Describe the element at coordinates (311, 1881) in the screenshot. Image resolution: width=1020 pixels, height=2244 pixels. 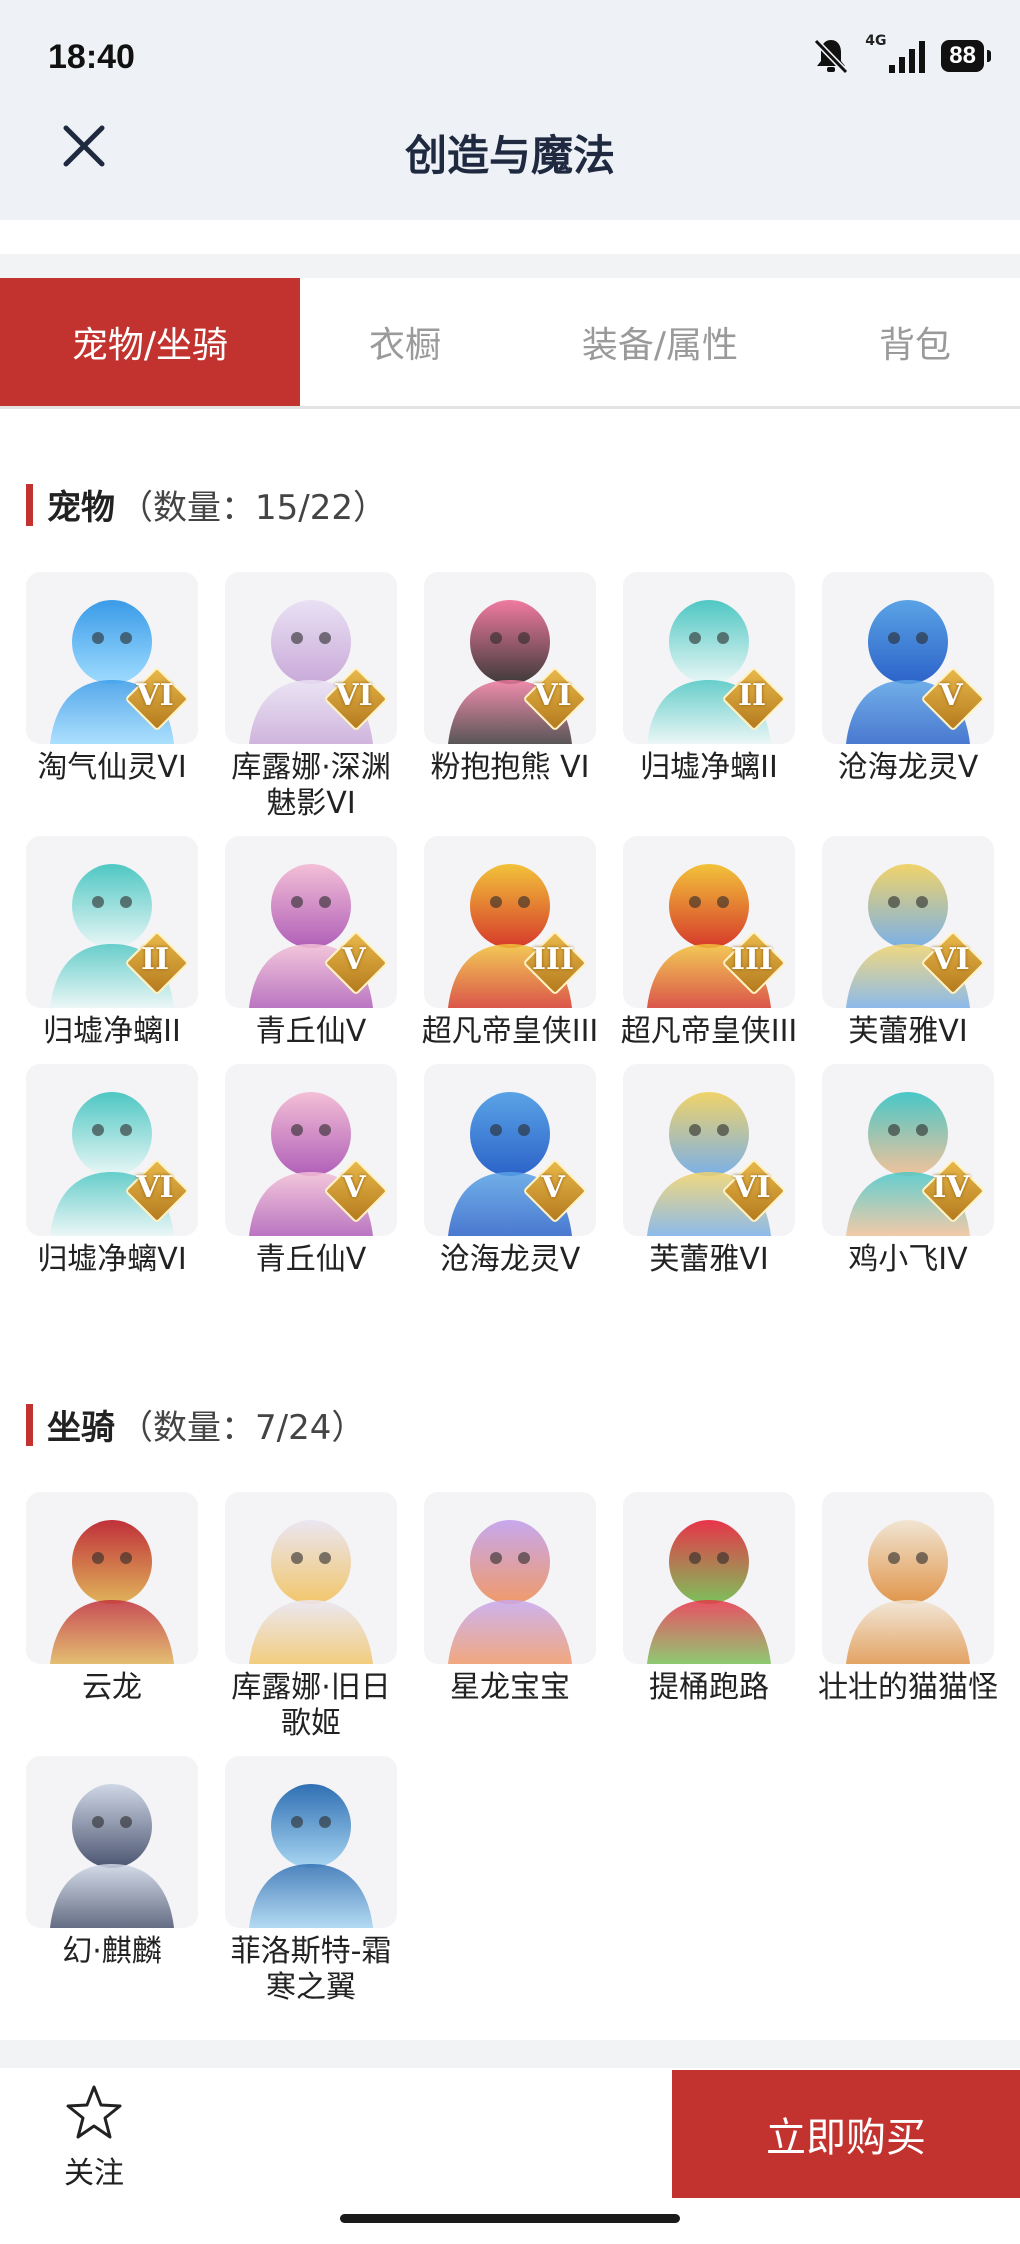
I see `mount-item: 菲洛斯特-霜寒之翼` at that location.